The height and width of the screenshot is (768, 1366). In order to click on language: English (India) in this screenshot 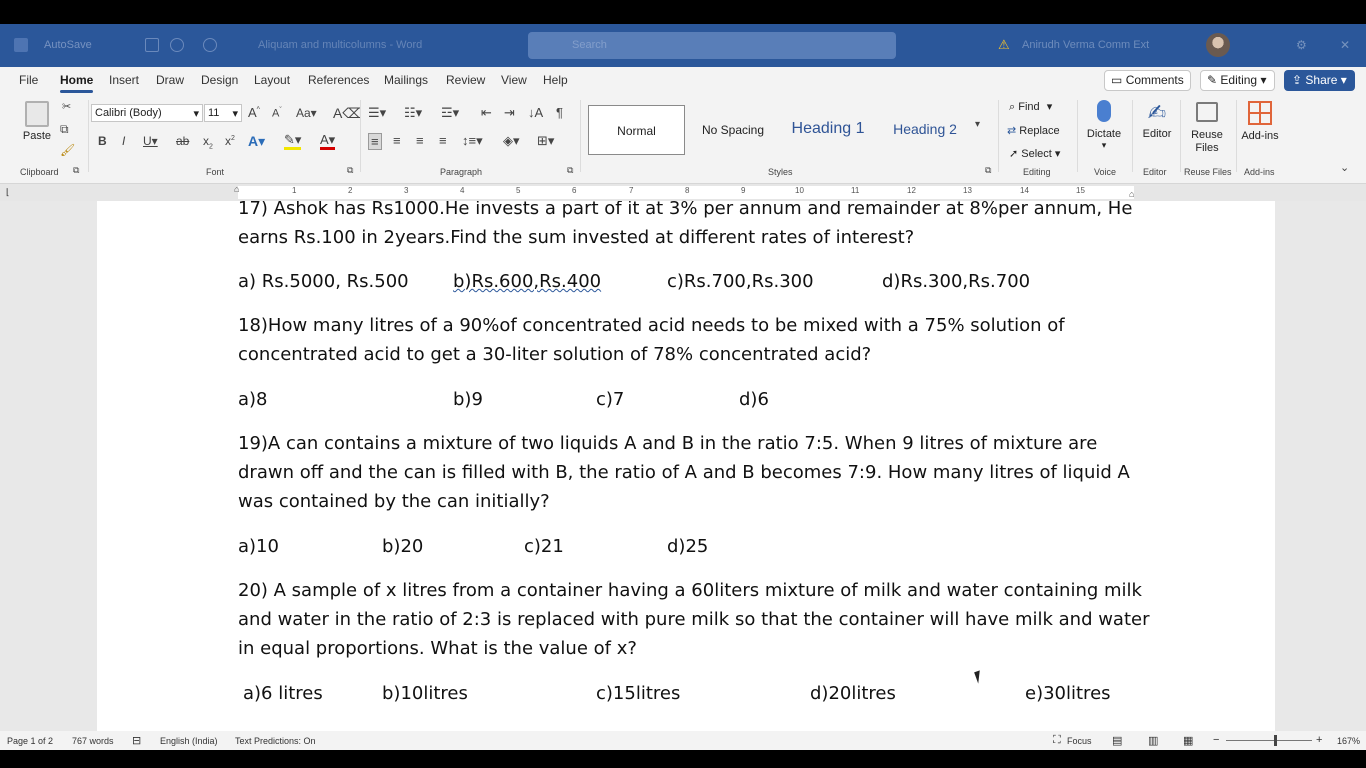, I will do `click(189, 741)`.